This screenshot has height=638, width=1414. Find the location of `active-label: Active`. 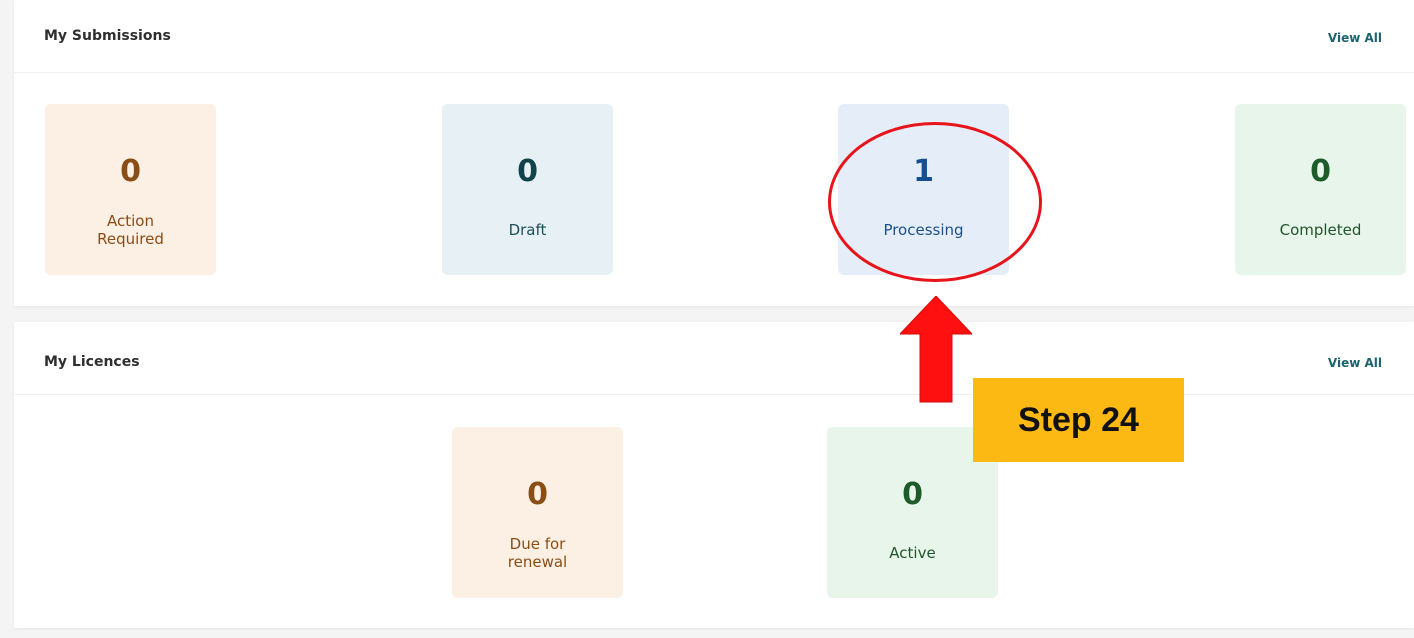

active-label: Active is located at coordinates (912, 553).